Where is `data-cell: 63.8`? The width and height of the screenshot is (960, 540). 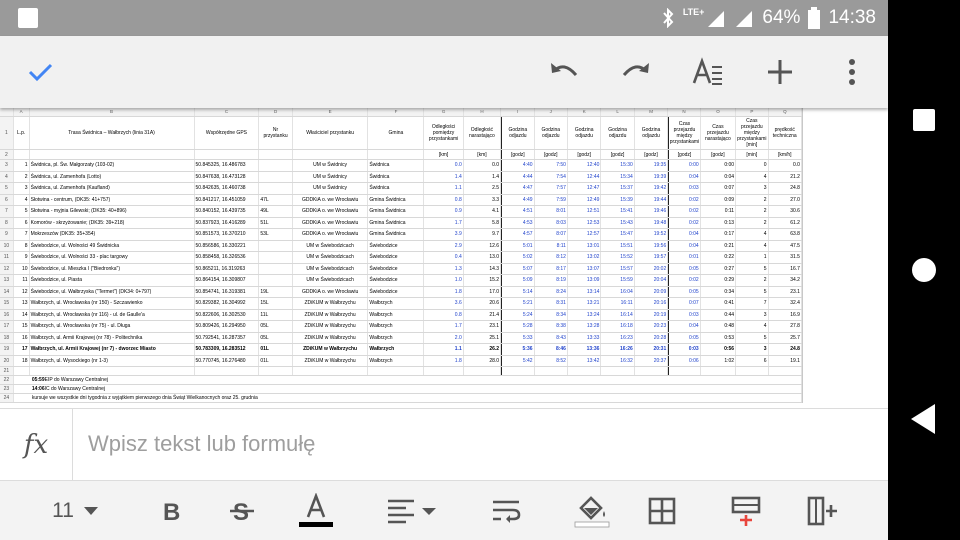 data-cell: 63.8 is located at coordinates (785, 234).